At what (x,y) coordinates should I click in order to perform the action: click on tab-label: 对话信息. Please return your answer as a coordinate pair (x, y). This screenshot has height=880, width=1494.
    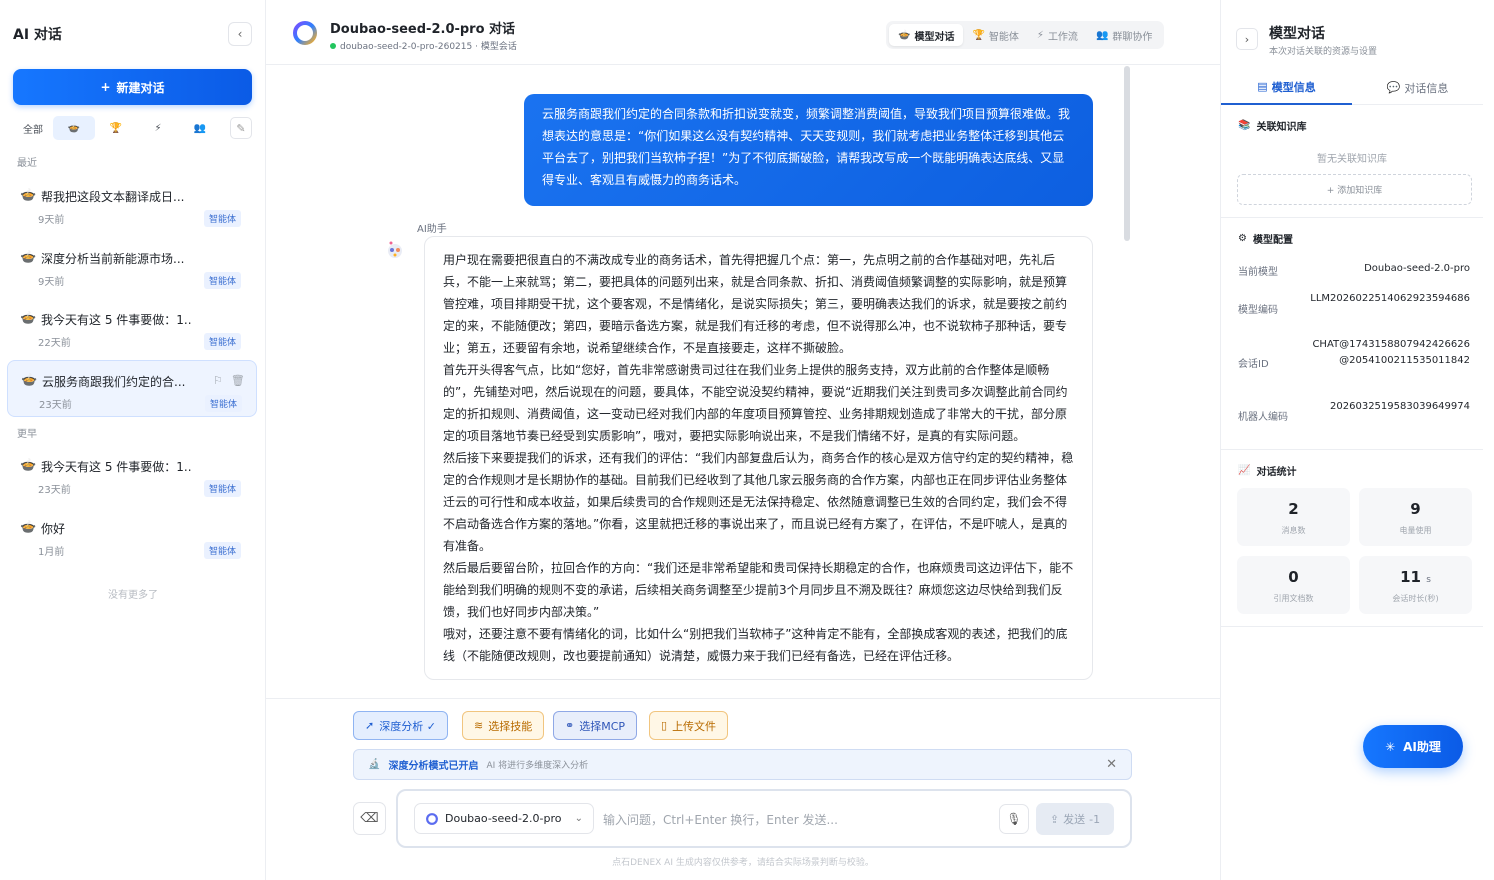
    Looking at the image, I should click on (1426, 88).